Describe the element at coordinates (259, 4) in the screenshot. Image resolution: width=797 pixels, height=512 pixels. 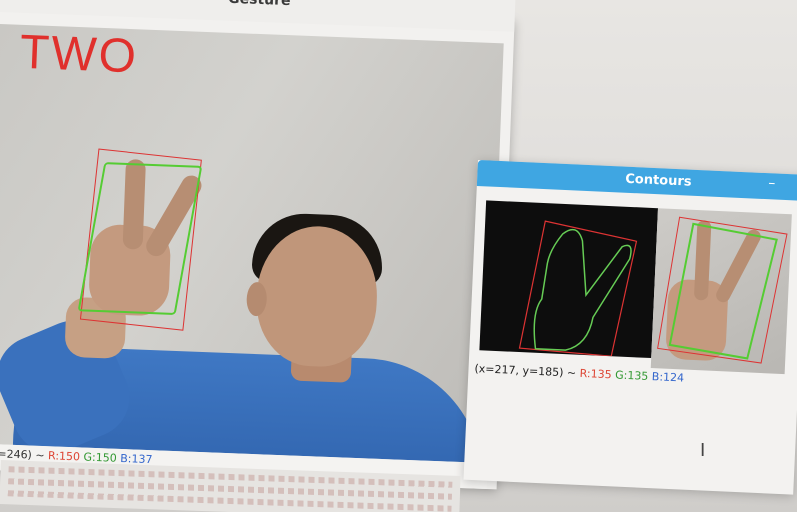
I see `gesture-window-title: Gesture` at that location.